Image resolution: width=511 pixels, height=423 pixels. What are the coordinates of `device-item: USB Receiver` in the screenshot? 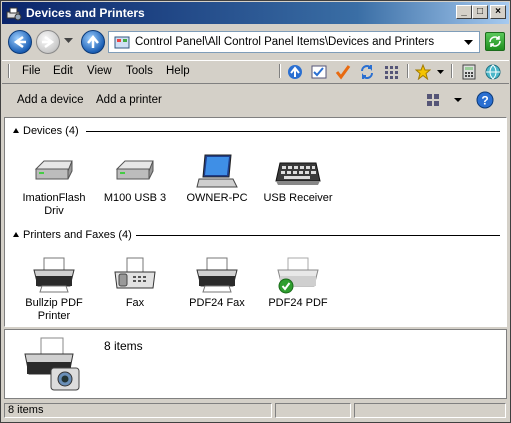 It's located at (298, 183).